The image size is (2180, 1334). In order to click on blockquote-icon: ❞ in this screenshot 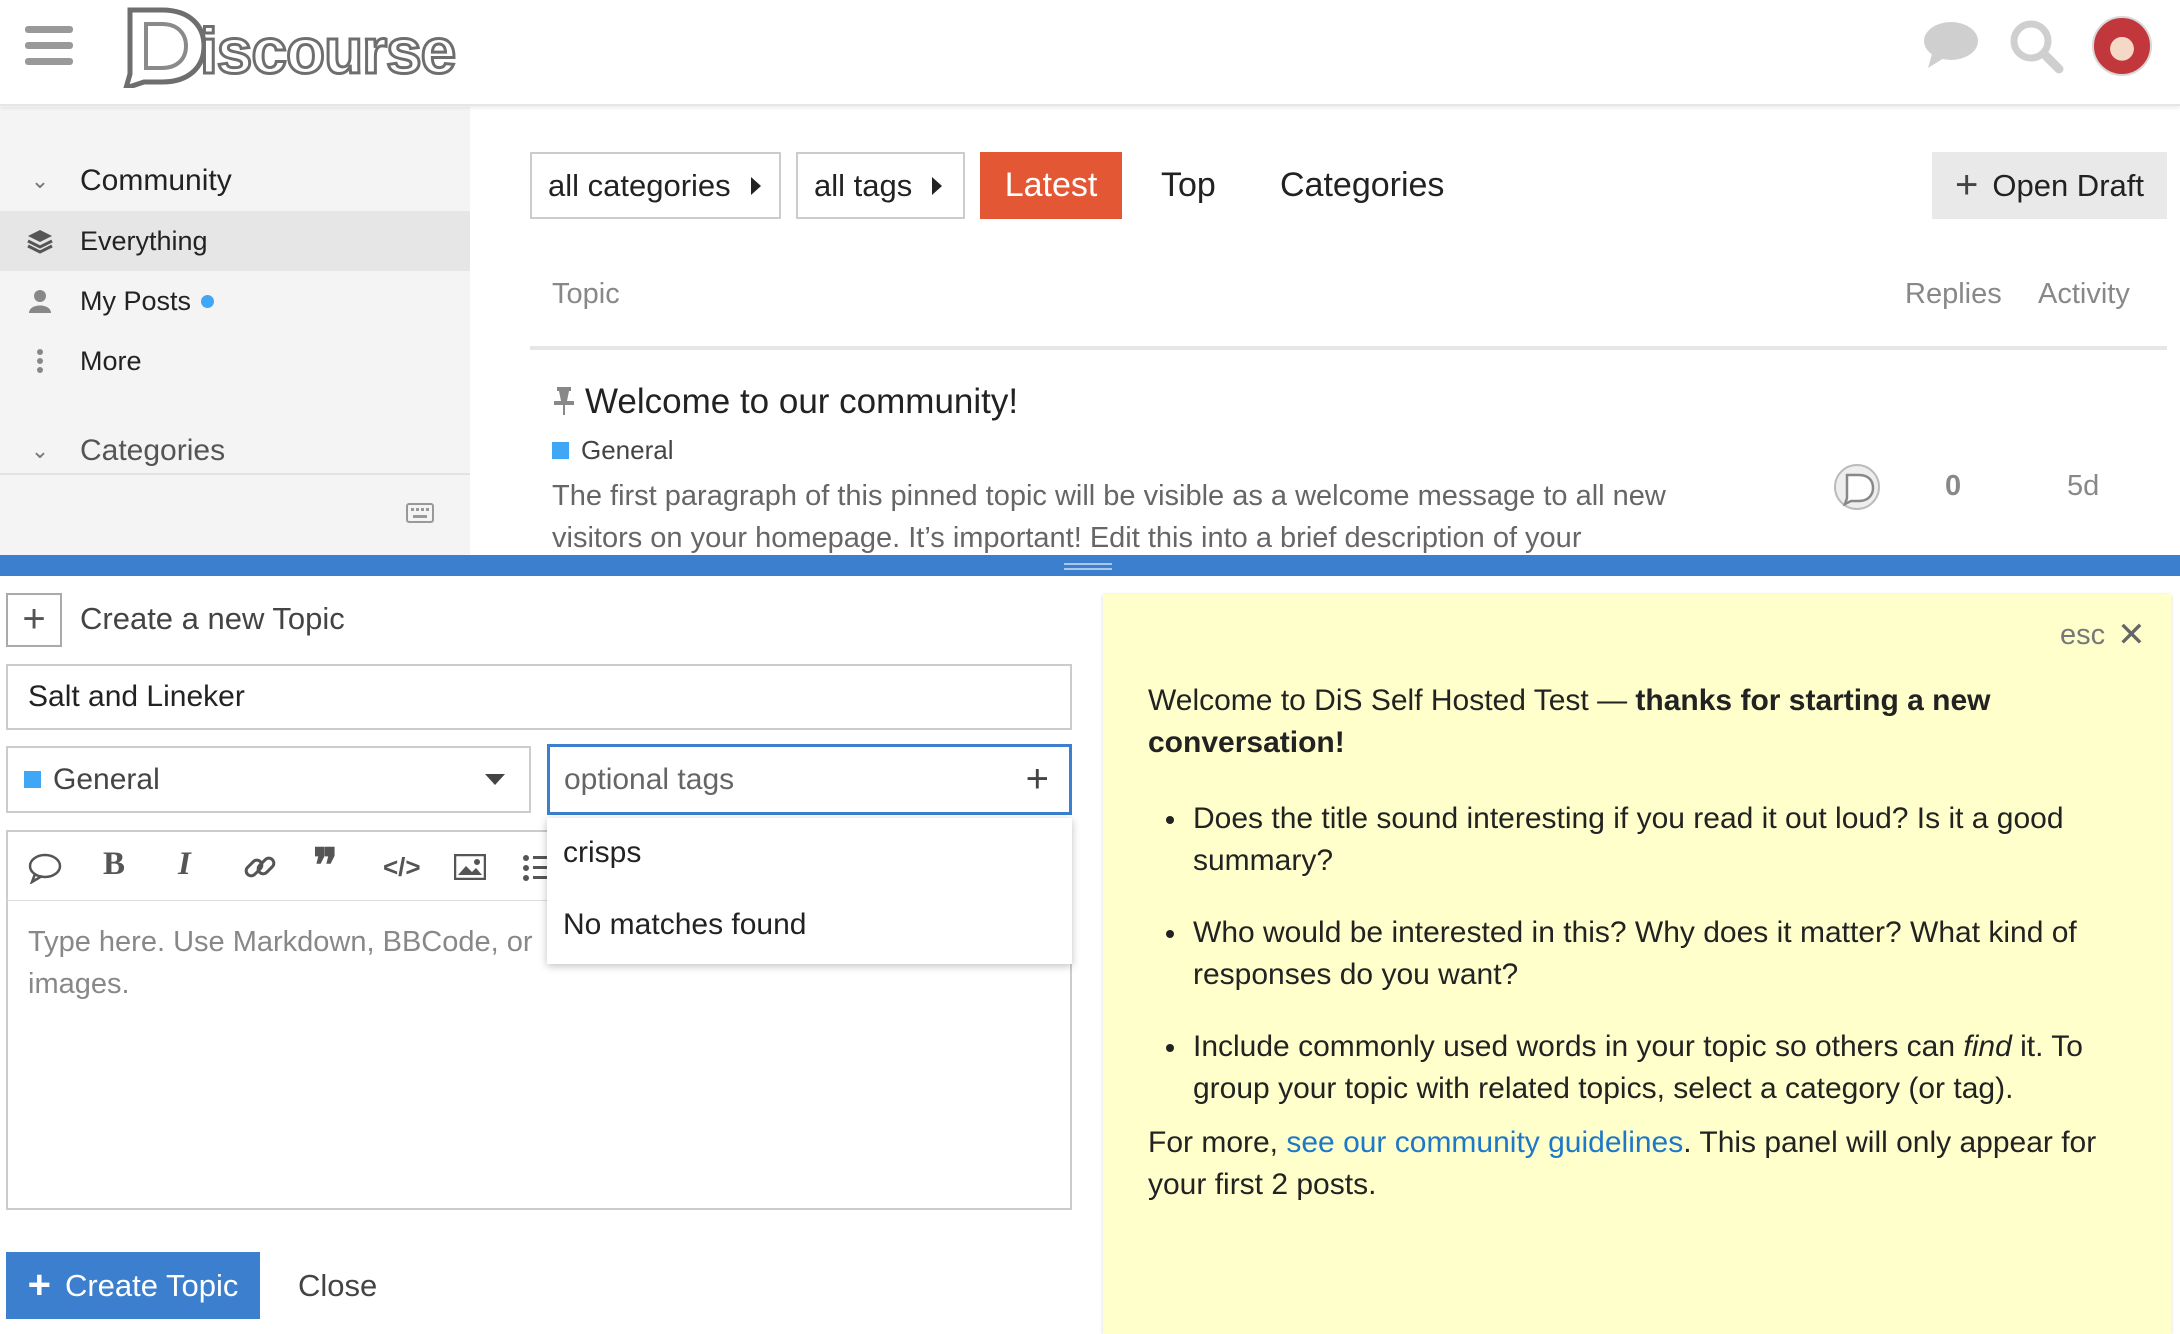, I will do `click(325, 865)`.